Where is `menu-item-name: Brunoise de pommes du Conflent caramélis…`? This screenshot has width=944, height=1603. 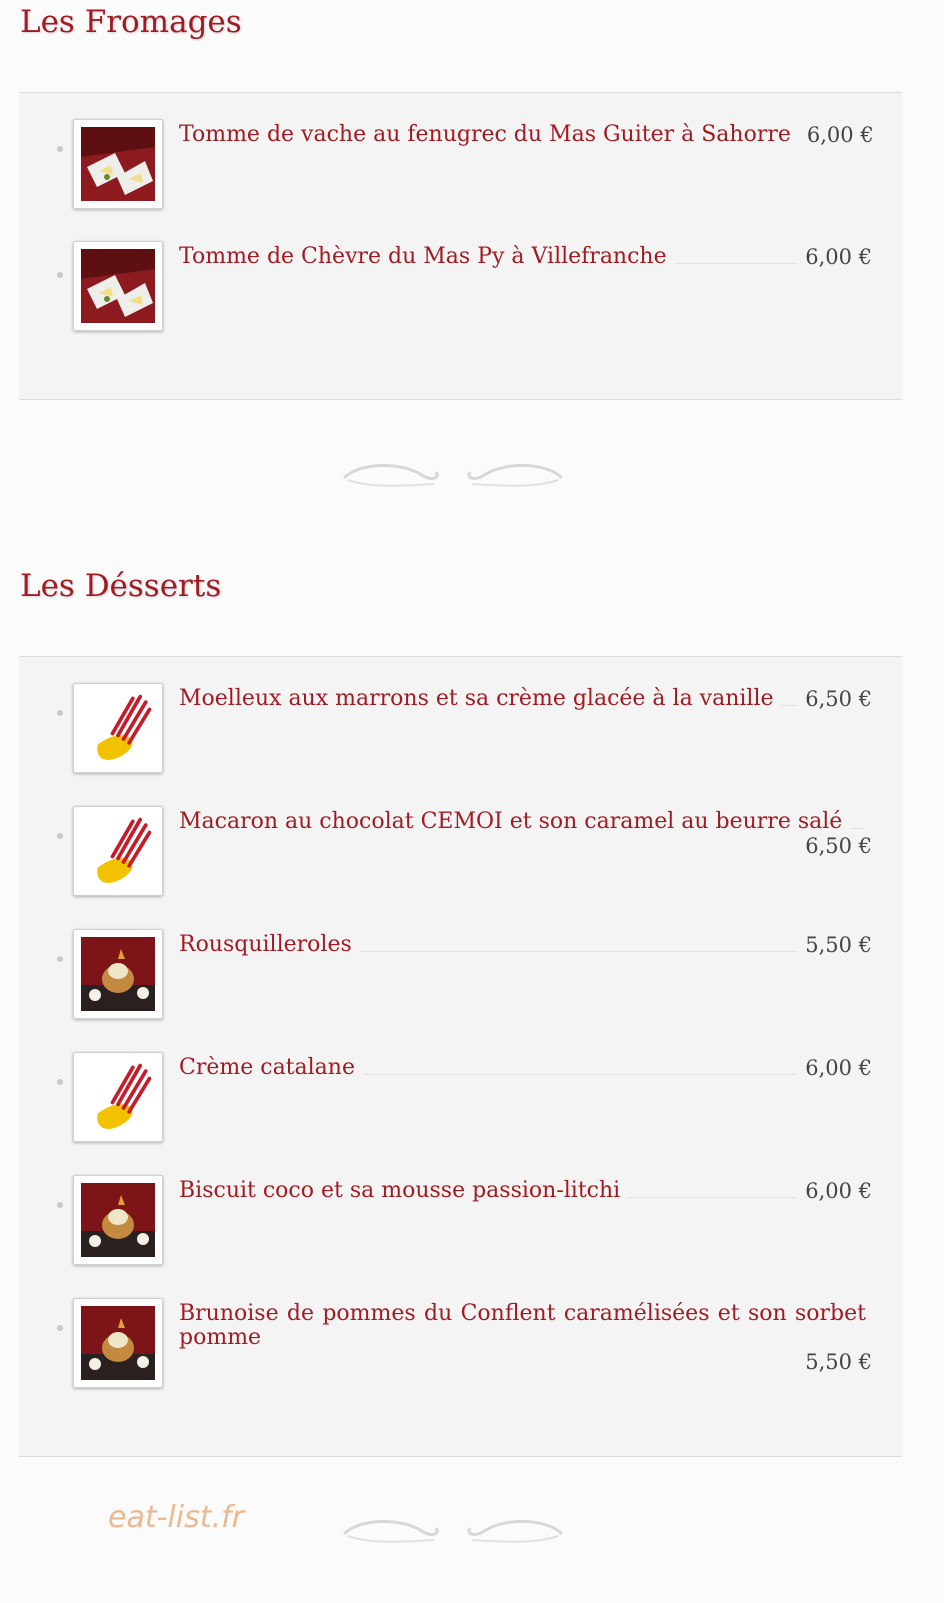 menu-item-name: Brunoise de pommes du Conflent caramélis… is located at coordinates (522, 1325).